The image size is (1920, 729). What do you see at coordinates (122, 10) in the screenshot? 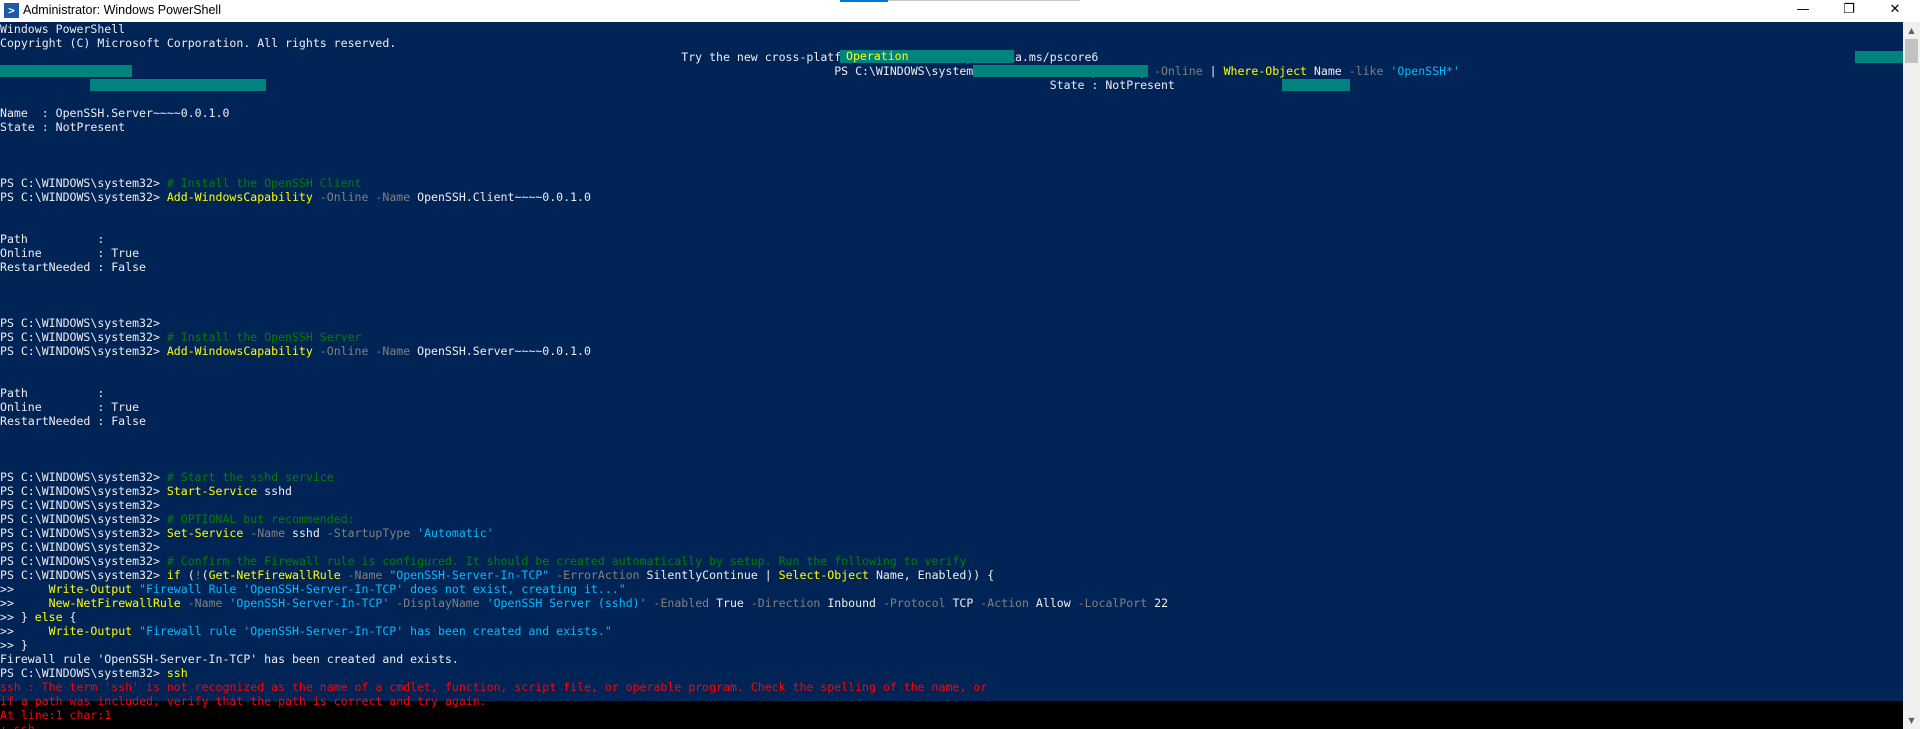
I see `window-title: Administrator: Windows PowerShell` at bounding box center [122, 10].